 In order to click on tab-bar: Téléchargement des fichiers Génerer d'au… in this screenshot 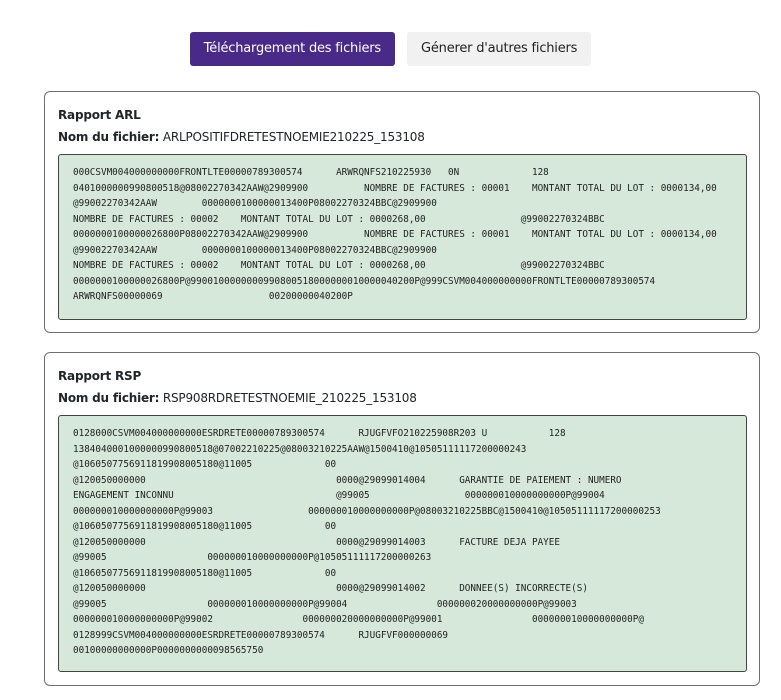, I will do `click(390, 49)`.